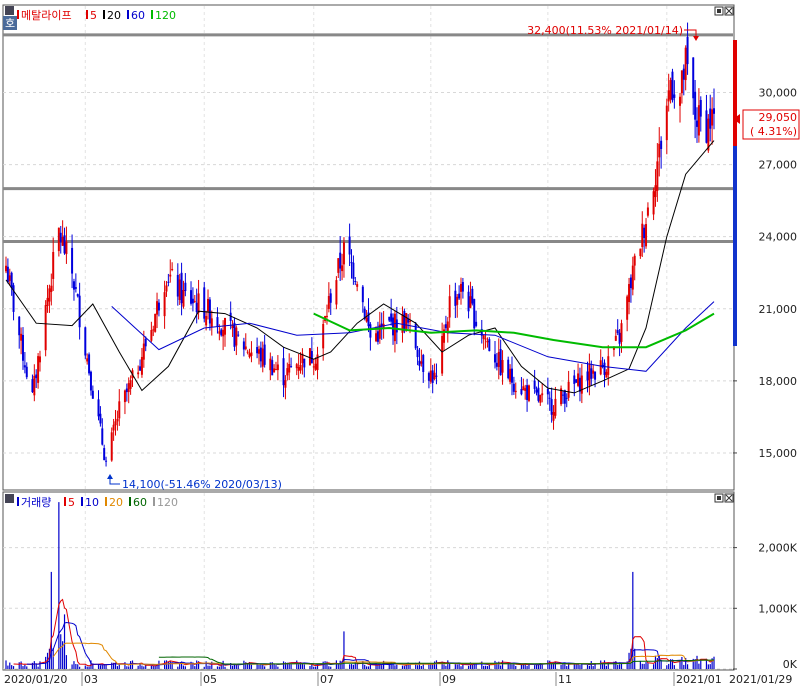 The height and width of the screenshot is (689, 801). I want to click on low-annotation: 14,100(-51.46% 2020/03/13), so click(202, 484).